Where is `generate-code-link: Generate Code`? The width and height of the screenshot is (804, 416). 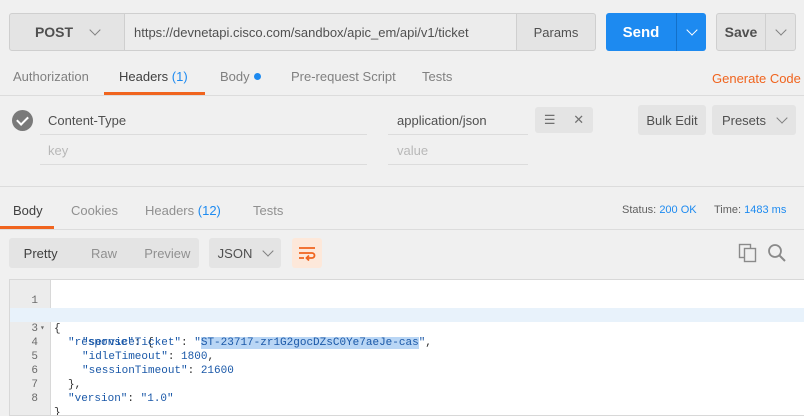
generate-code-link: Generate Code is located at coordinates (756, 78).